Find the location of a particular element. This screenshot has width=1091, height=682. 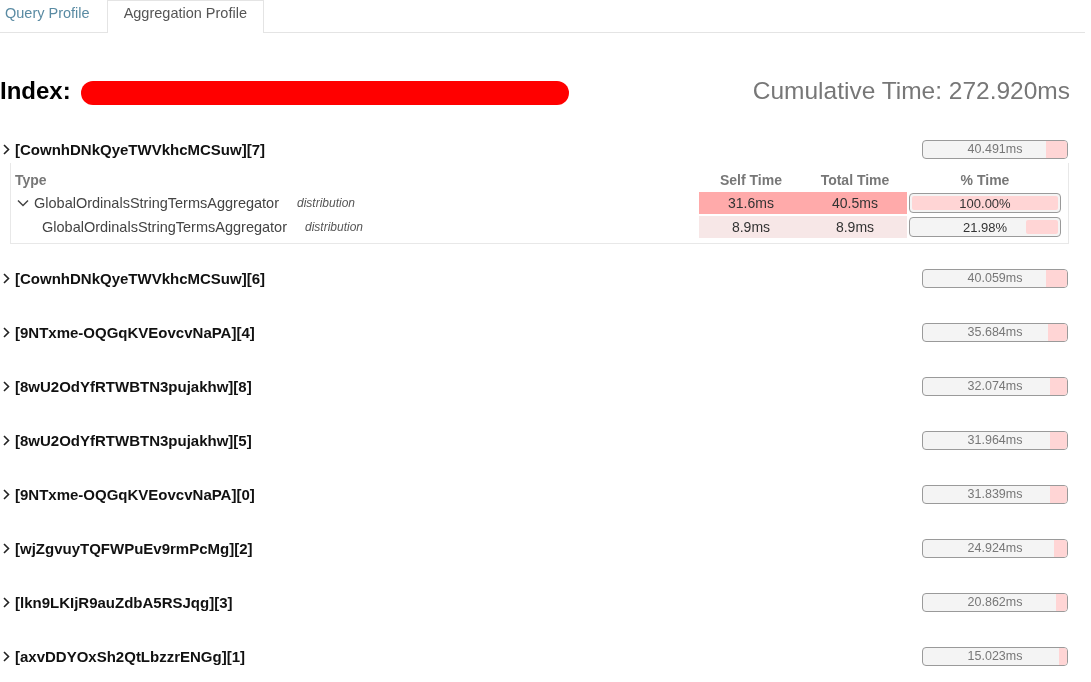

self-time-cell: 31.6ms is located at coordinates (751, 203).